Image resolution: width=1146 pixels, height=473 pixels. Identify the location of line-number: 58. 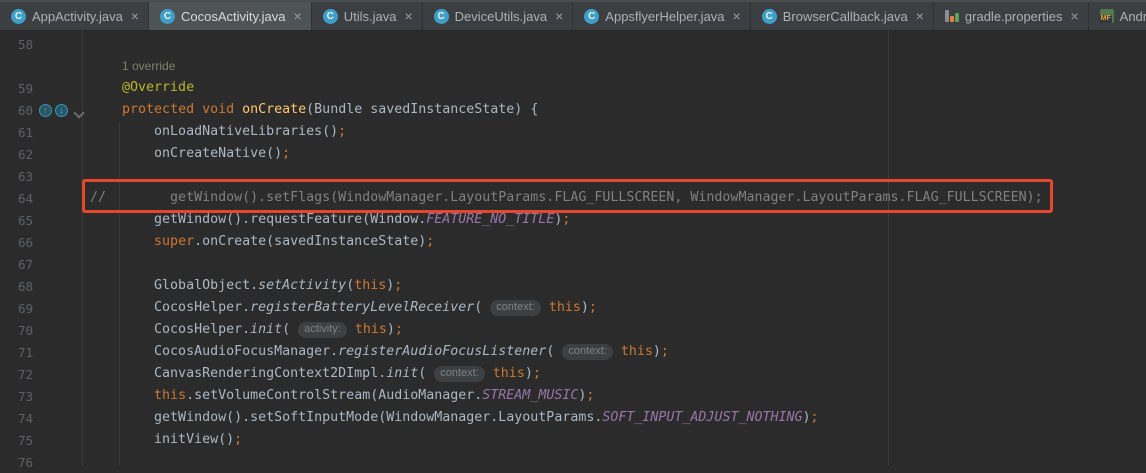
(26, 44).